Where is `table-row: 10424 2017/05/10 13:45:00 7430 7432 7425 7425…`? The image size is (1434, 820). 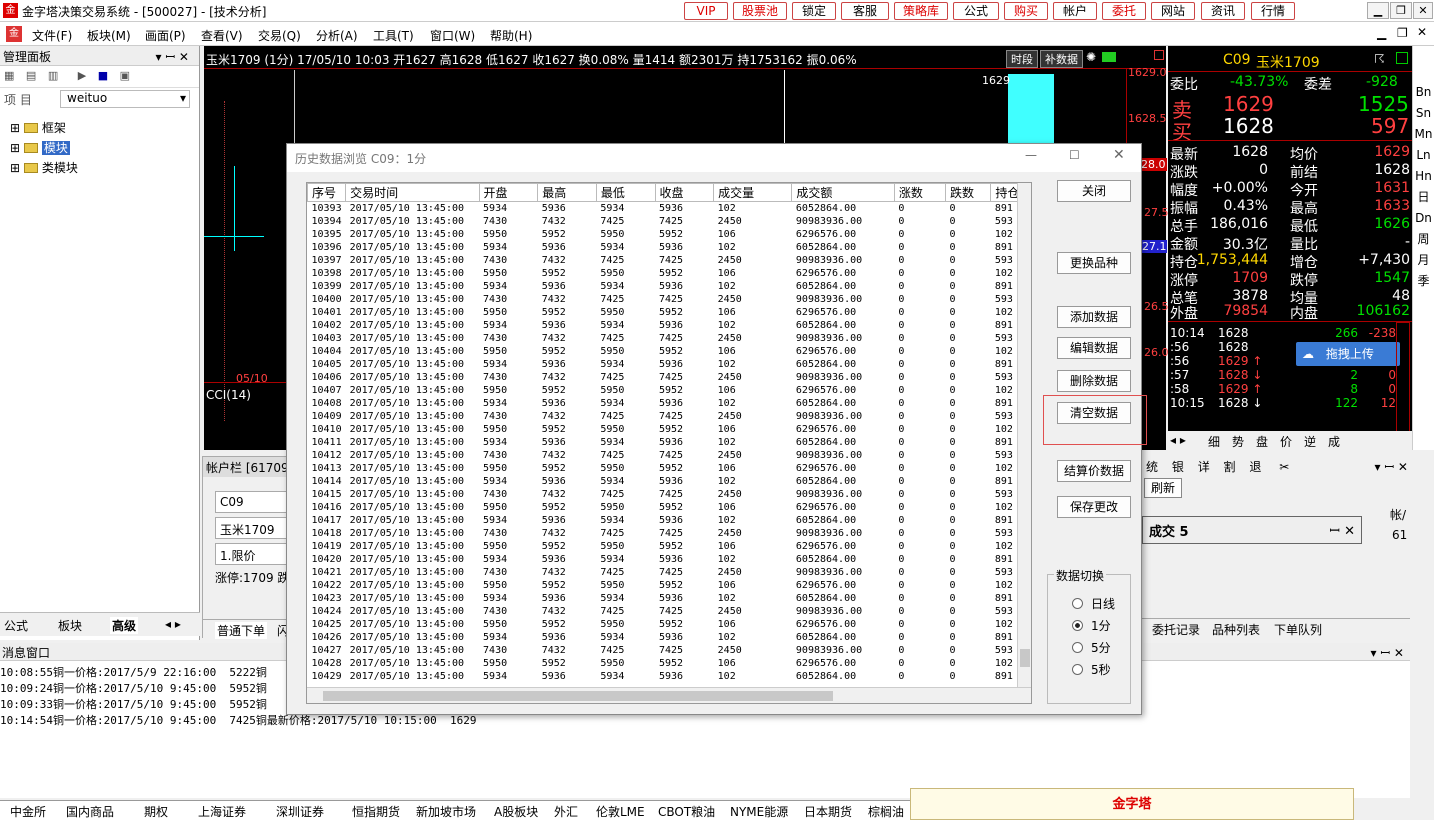 table-row: 10424 2017/05/10 13:45:00 7430 7432 7425 7425… is located at coordinates (669, 611).